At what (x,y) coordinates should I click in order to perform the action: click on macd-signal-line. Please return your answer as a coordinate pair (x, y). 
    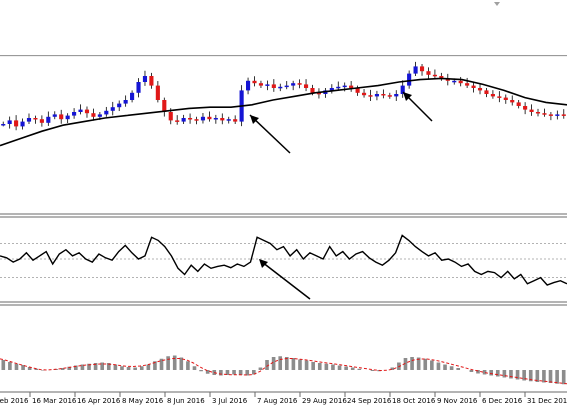
    Looking at the image, I should click on (283, 371).